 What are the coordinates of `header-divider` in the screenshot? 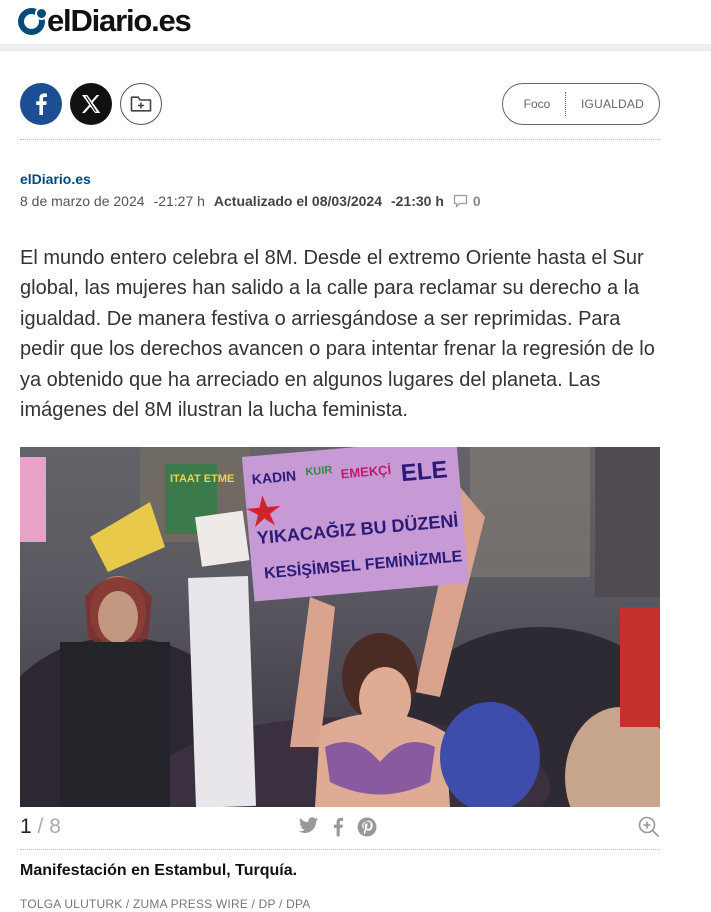 It's located at (355, 47).